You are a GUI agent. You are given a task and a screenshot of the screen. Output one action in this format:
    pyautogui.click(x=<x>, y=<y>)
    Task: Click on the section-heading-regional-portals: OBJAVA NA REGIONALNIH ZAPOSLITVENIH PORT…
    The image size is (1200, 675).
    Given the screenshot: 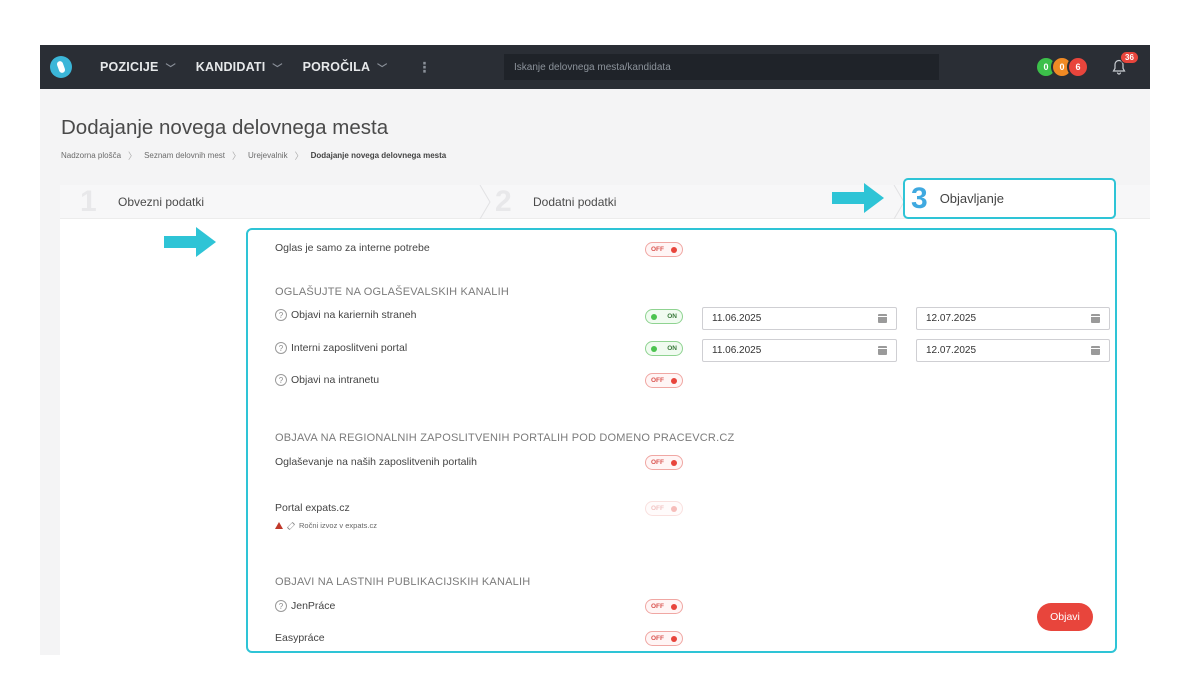 What is the action you would take?
    pyautogui.click(x=505, y=438)
    